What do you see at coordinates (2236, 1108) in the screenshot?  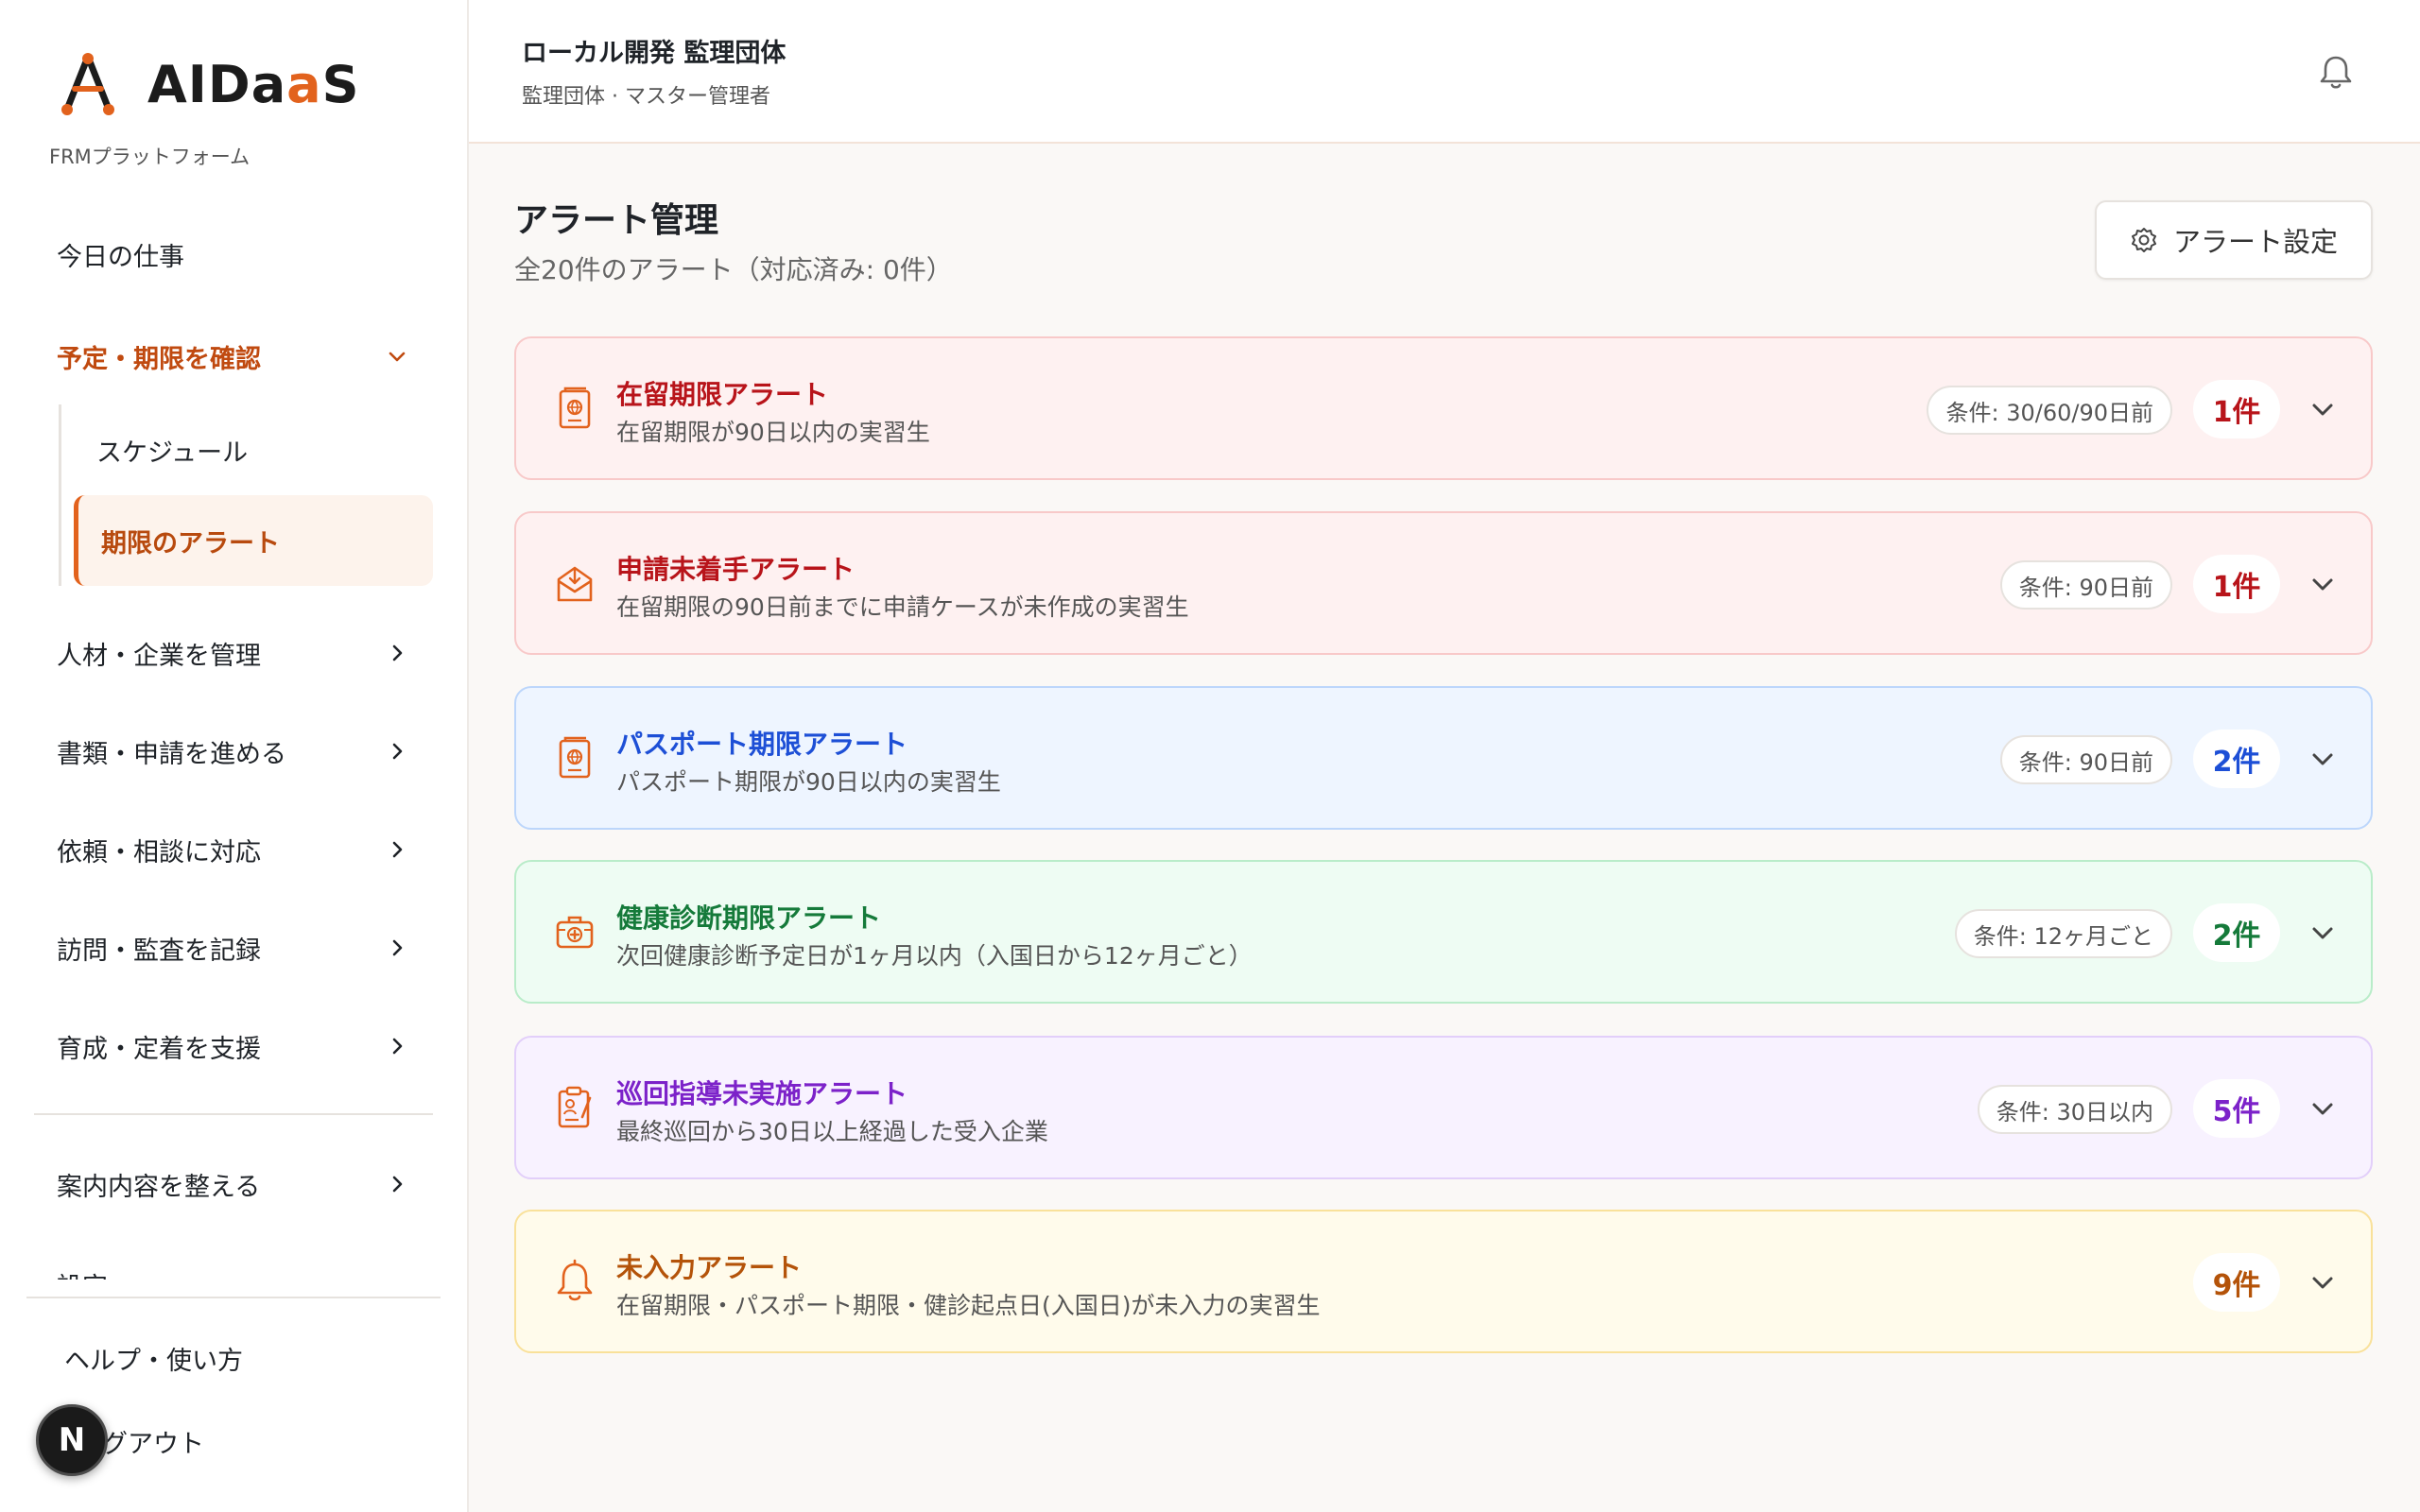 I see `alert-count-badge: 5件` at bounding box center [2236, 1108].